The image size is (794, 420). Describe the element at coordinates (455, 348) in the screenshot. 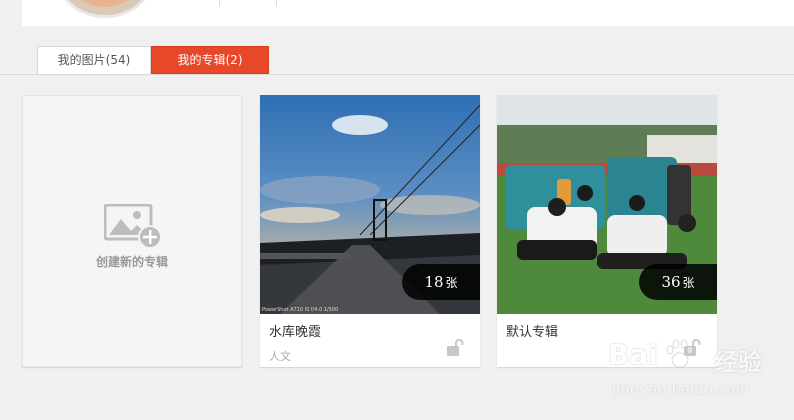

I see `unlock-icon` at that location.